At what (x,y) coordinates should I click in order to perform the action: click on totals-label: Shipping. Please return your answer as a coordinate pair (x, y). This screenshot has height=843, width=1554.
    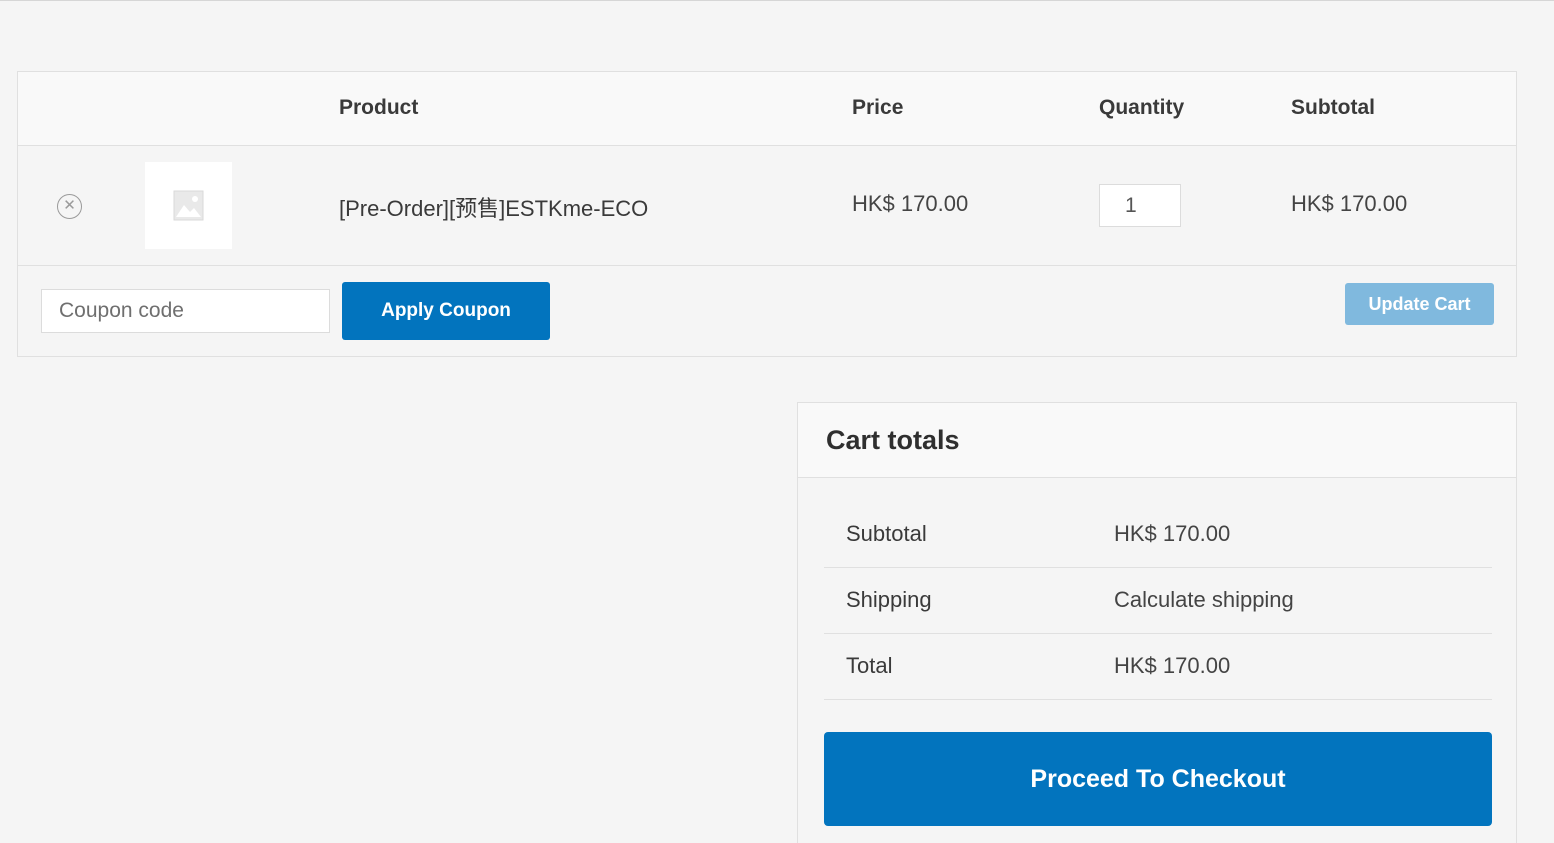
    Looking at the image, I should click on (889, 599).